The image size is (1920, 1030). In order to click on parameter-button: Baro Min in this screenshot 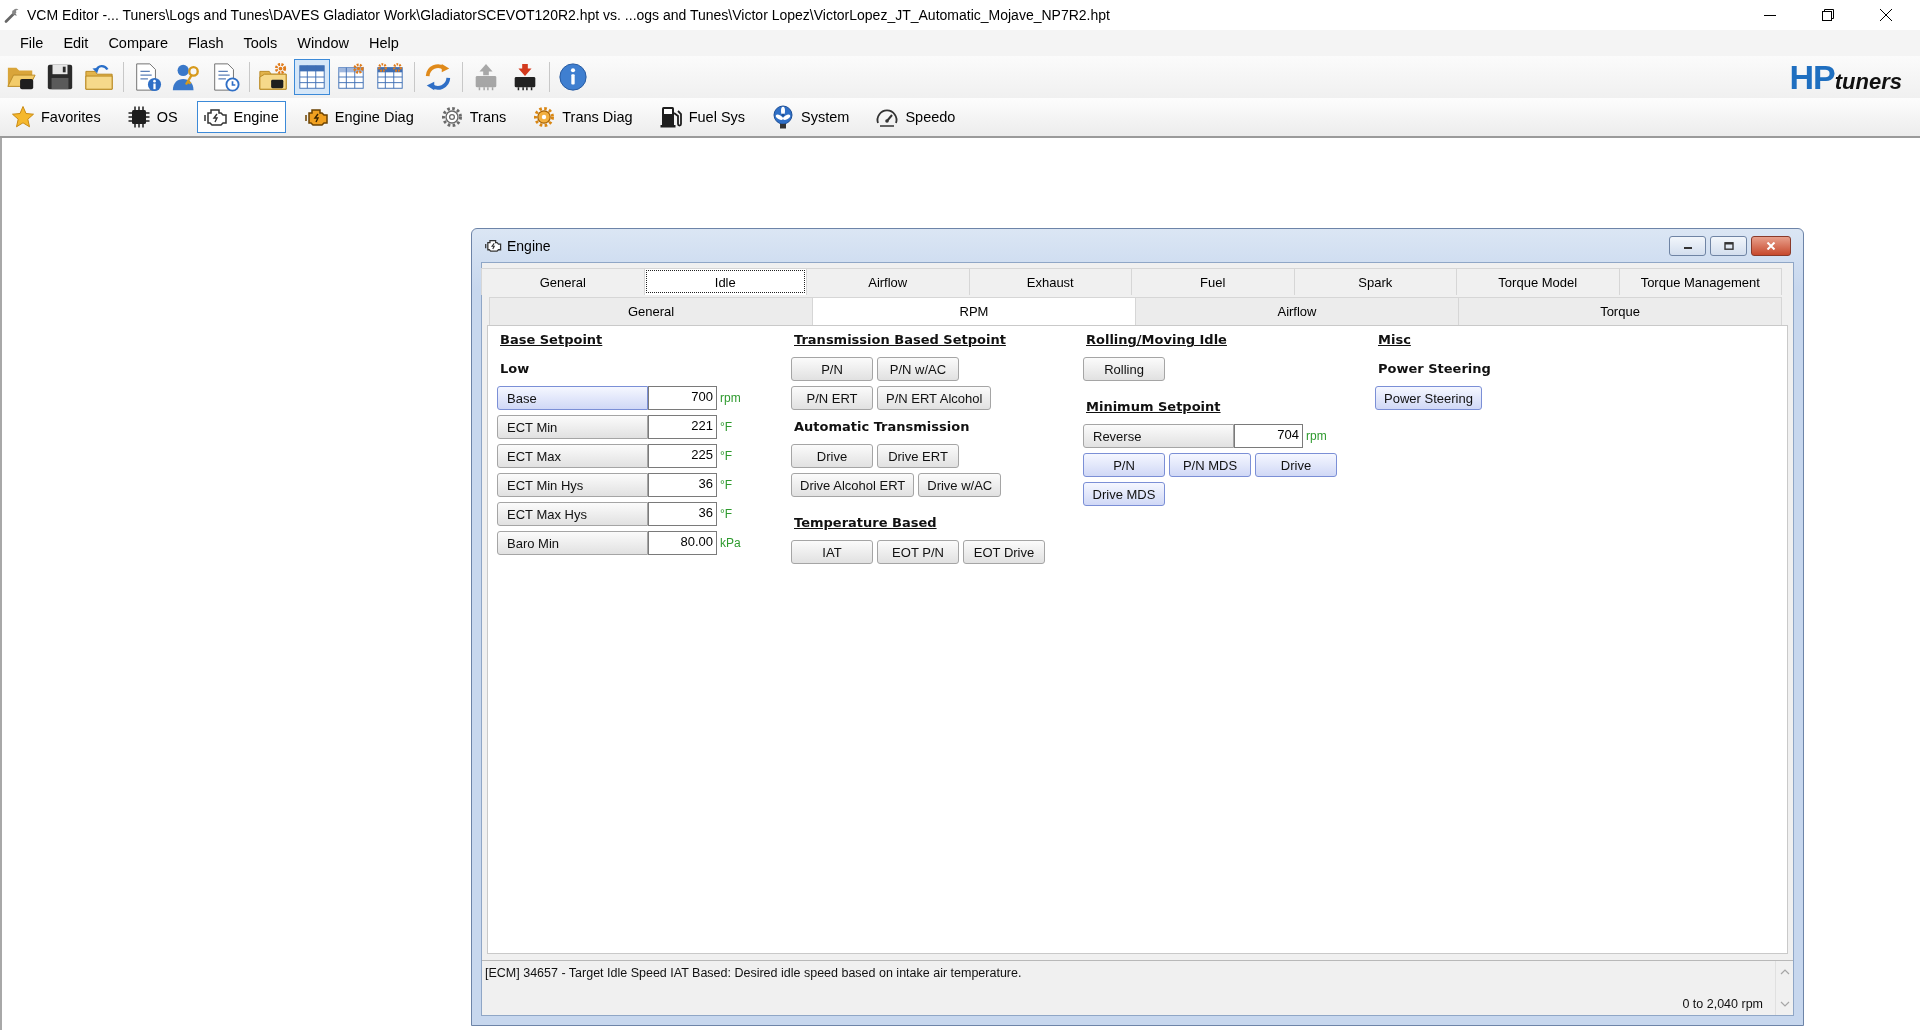, I will do `click(572, 543)`.